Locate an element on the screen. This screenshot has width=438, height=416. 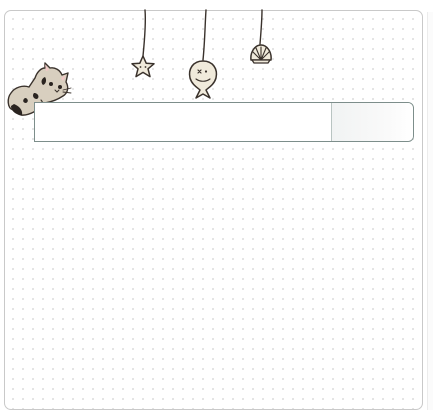
star-charm-icon is located at coordinates (143, 66).